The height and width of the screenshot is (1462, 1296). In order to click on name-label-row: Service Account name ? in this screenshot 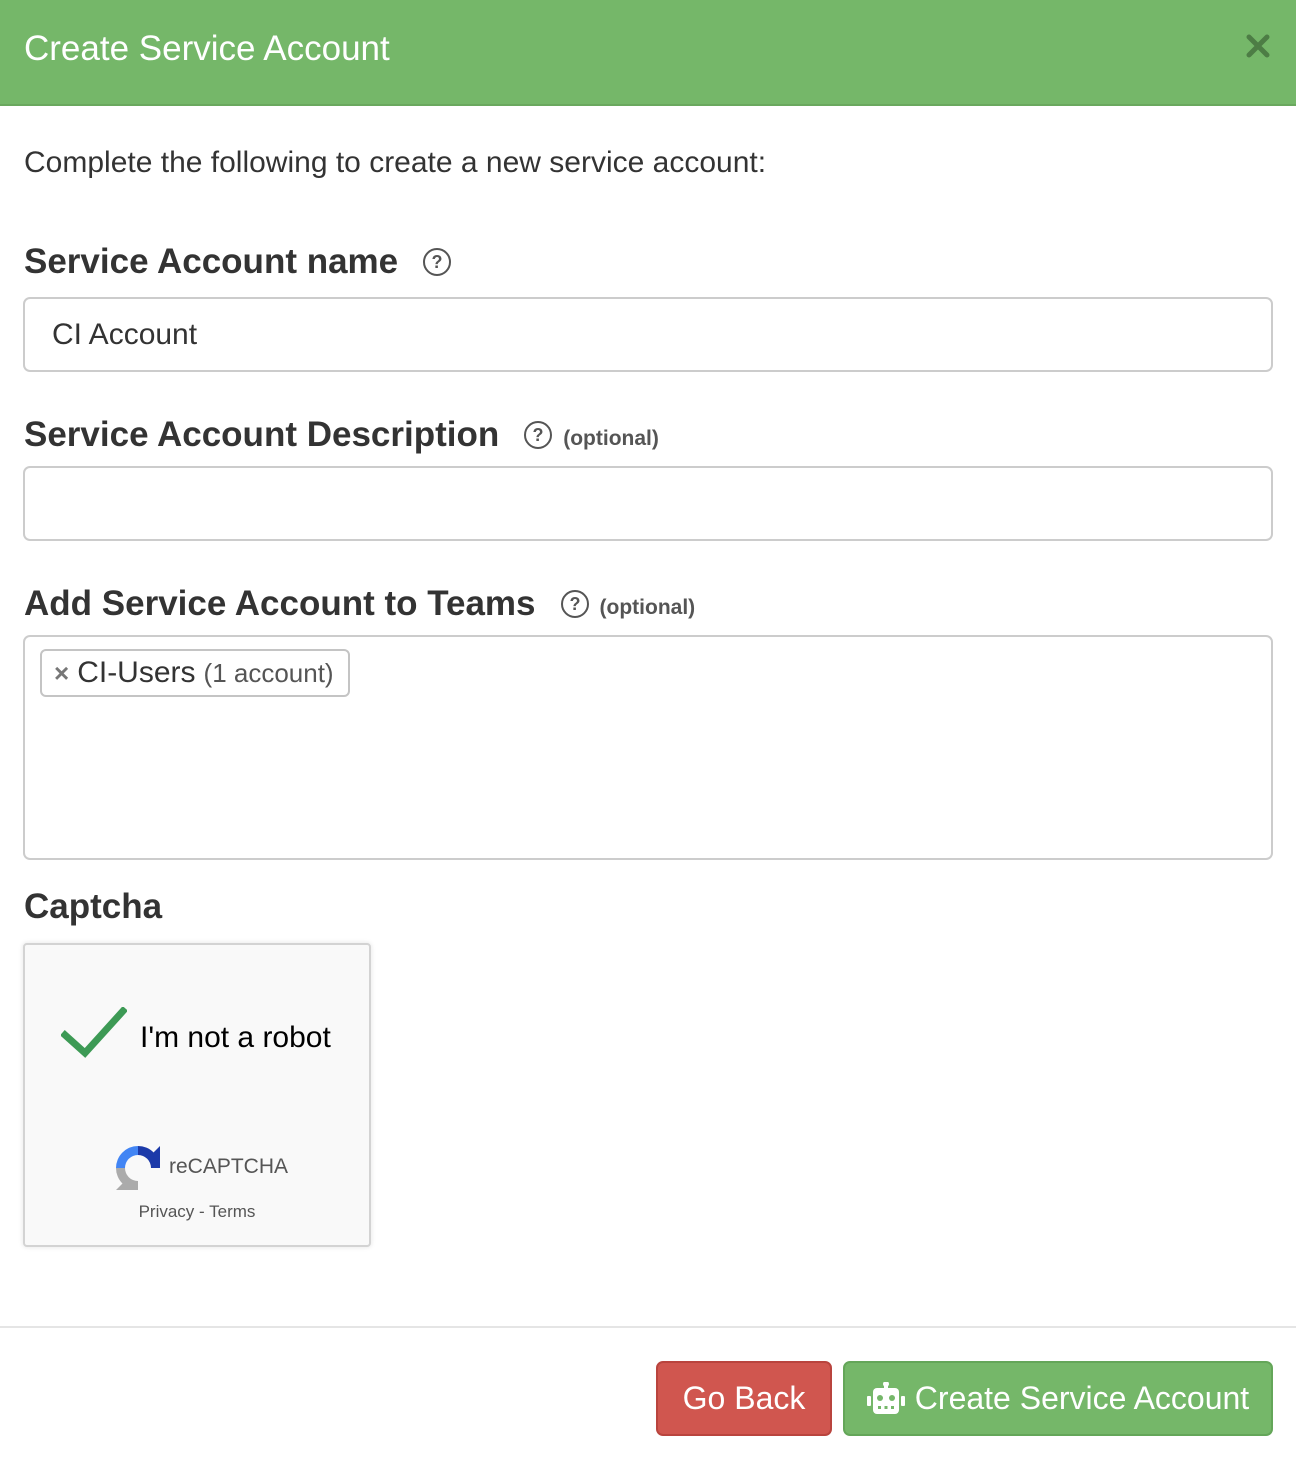, I will do `click(238, 262)`.